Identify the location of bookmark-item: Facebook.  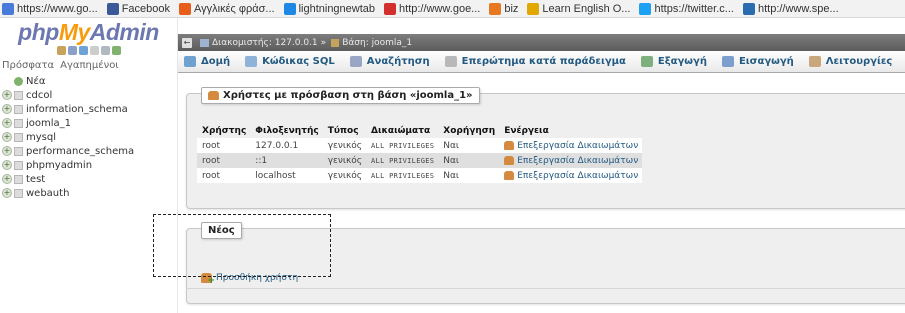
(138, 8).